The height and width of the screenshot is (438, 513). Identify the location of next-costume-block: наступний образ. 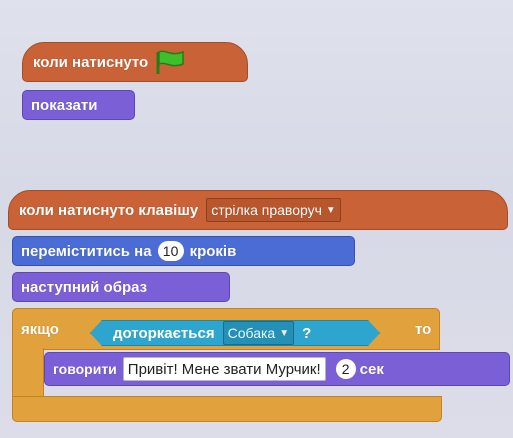
(121, 287).